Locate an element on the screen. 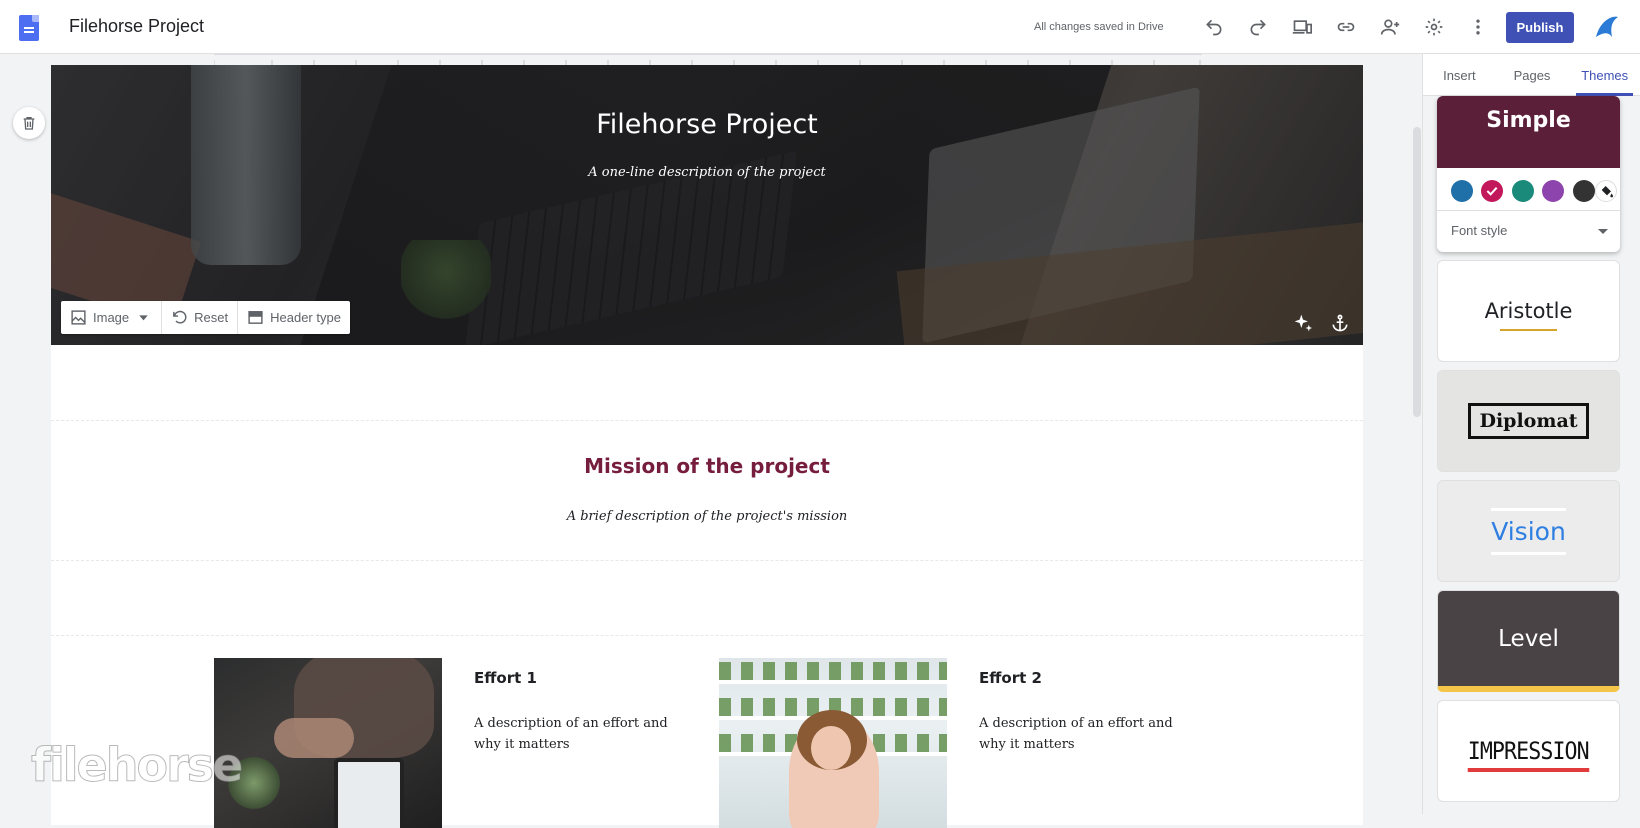  theme-vision-name: Vision is located at coordinates (1528, 531).